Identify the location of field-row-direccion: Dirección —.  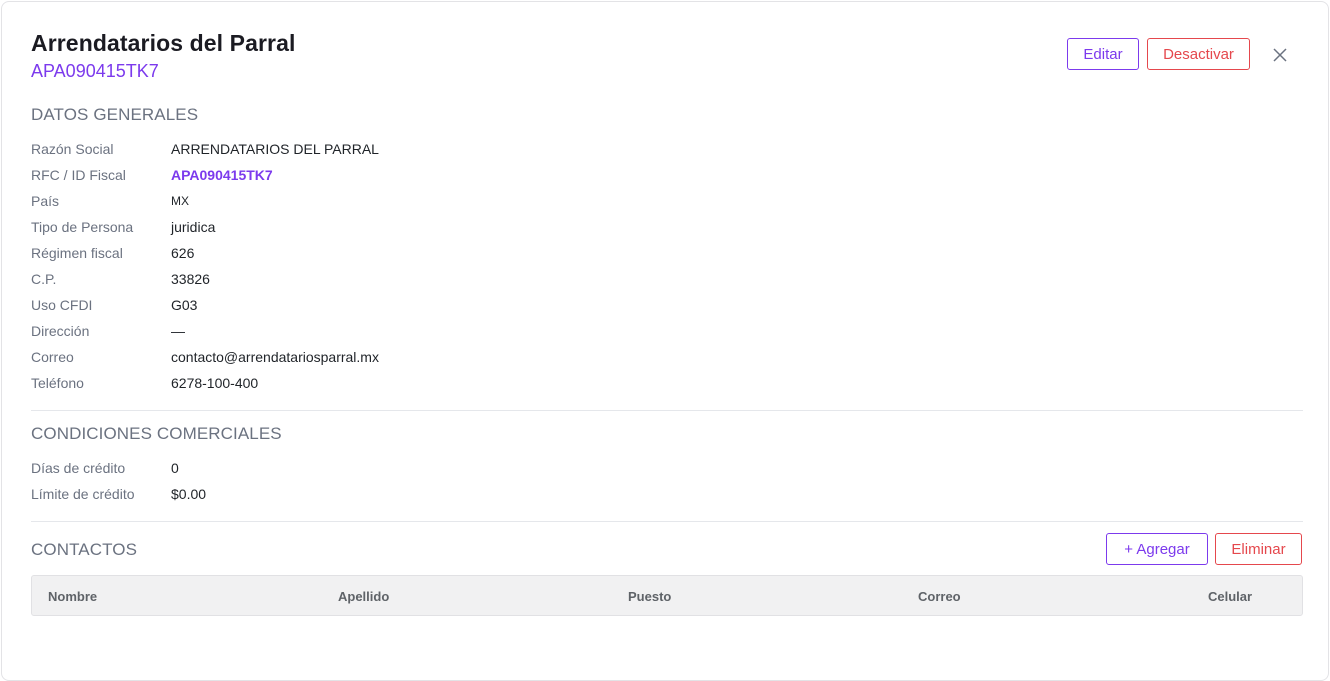
(108, 331).